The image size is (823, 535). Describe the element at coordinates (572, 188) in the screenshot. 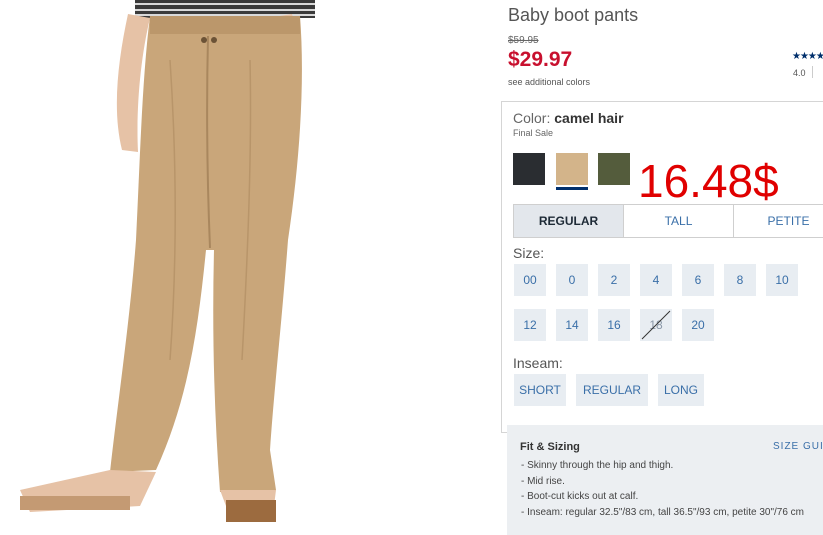

I see `selected-swatch-indicator` at that location.